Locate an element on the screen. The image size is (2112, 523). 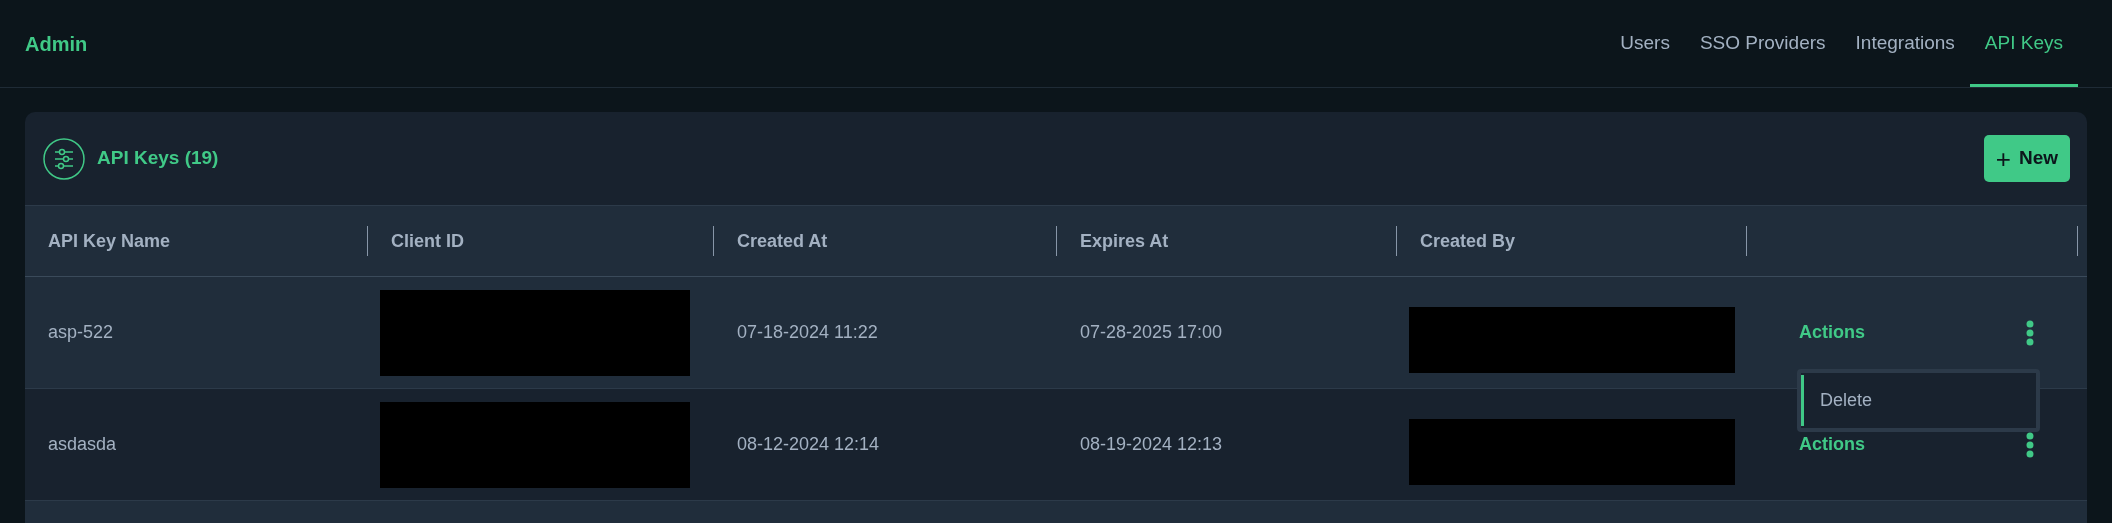
table-cell-text: 07-28-2025 17:00 is located at coordinates (1151, 332).